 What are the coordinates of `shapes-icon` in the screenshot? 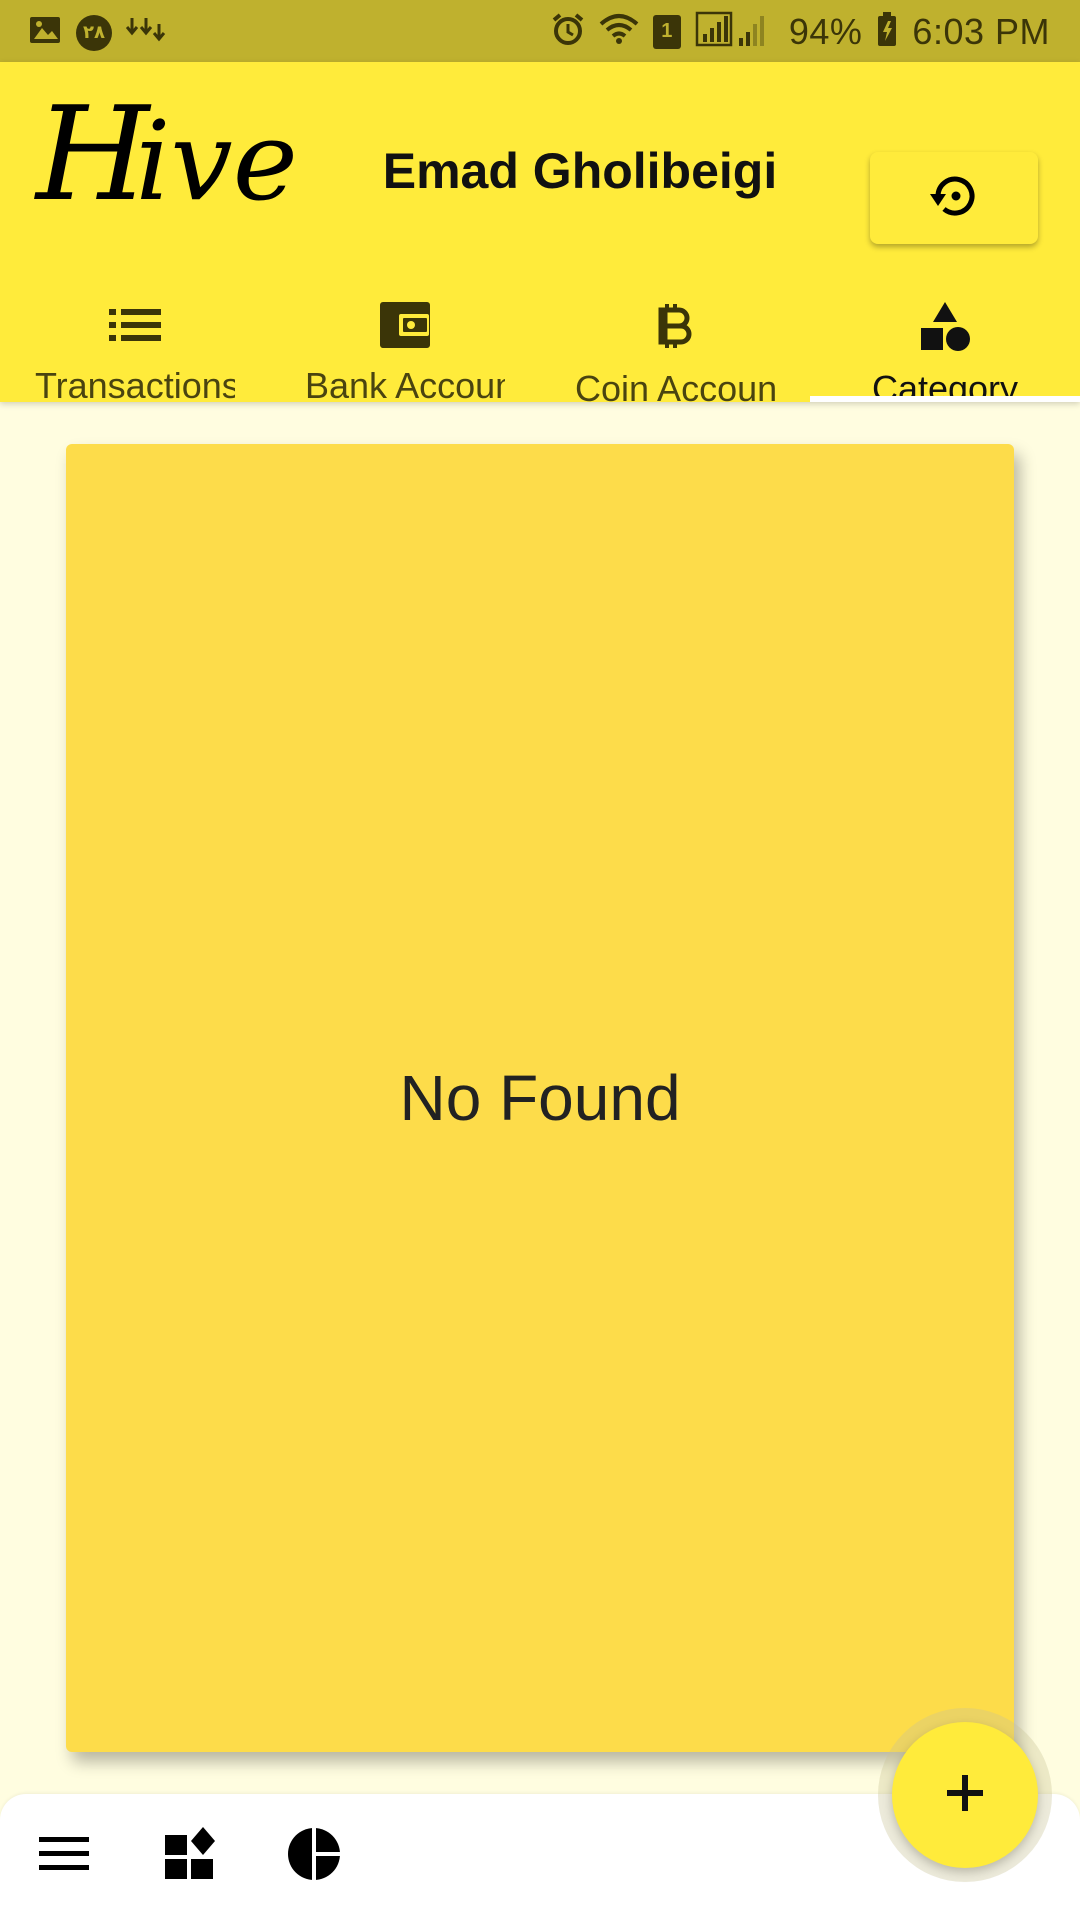 It's located at (945, 326).